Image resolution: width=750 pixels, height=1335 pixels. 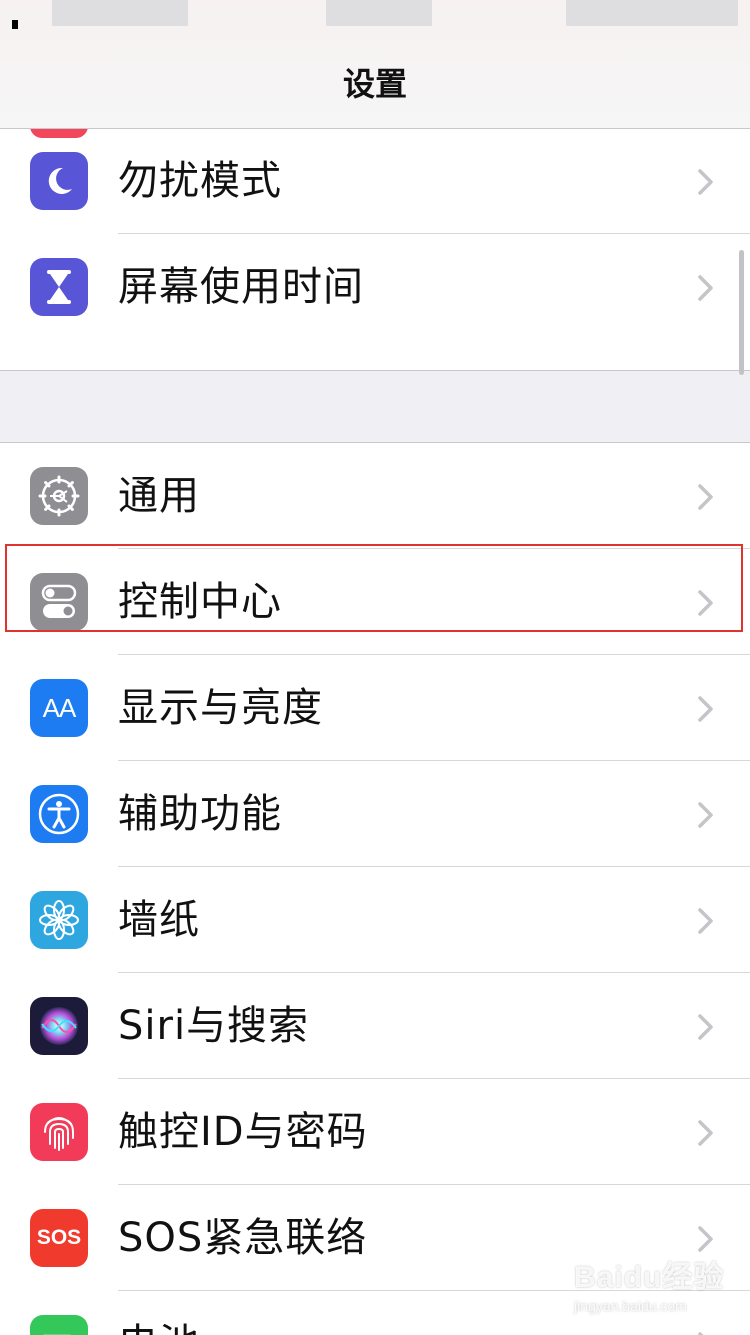 What do you see at coordinates (375, 1132) in the screenshot?
I see `settings-row-touch-id-passcode: 触控ID与密码` at bounding box center [375, 1132].